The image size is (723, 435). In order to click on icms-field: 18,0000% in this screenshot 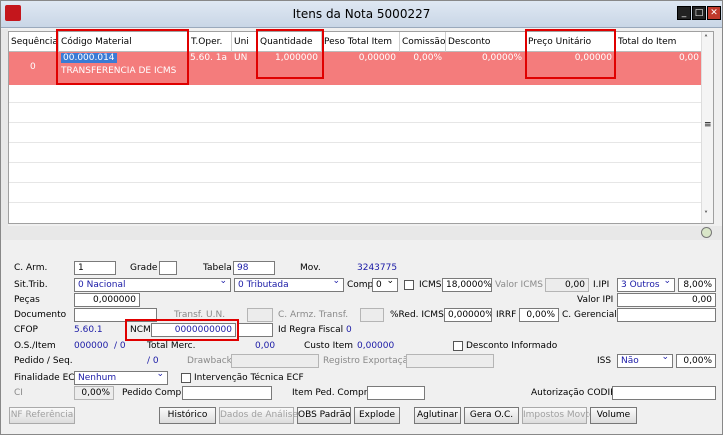, I will do `click(467, 285)`.